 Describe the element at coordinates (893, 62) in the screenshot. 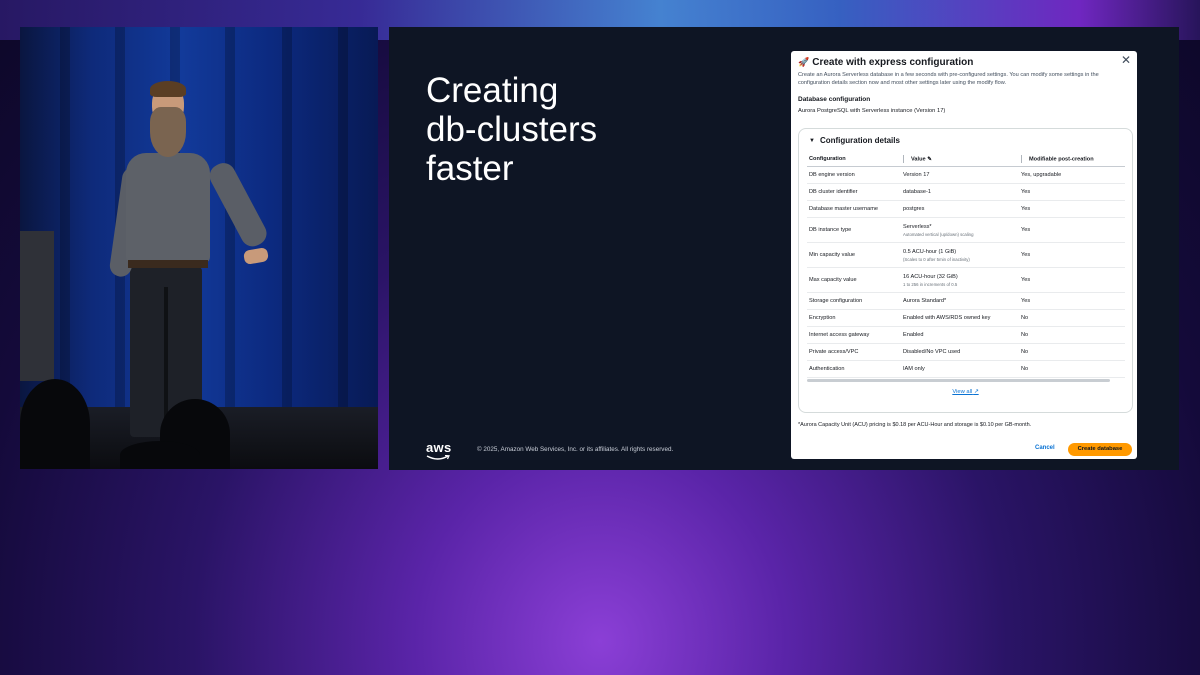

I see `modal-title-text: Create with express configuration` at that location.